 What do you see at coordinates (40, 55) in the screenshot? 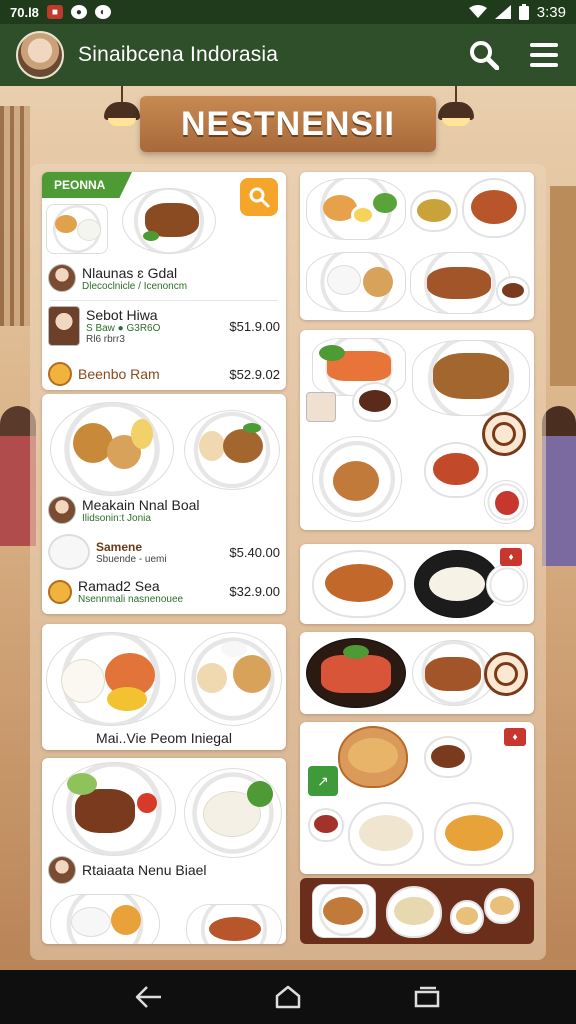
I see `avatar` at bounding box center [40, 55].